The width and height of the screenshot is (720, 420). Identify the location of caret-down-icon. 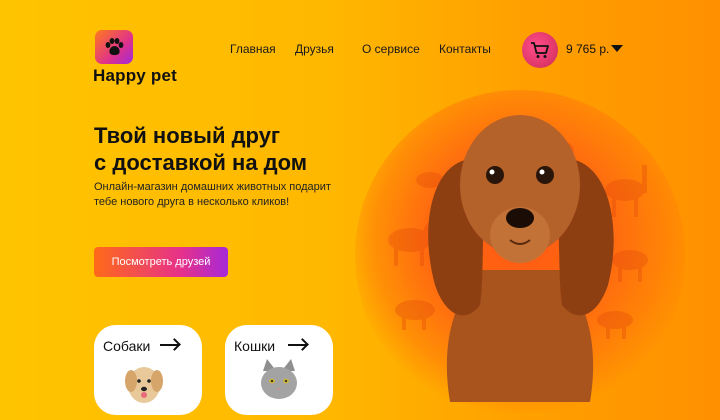
(617, 48).